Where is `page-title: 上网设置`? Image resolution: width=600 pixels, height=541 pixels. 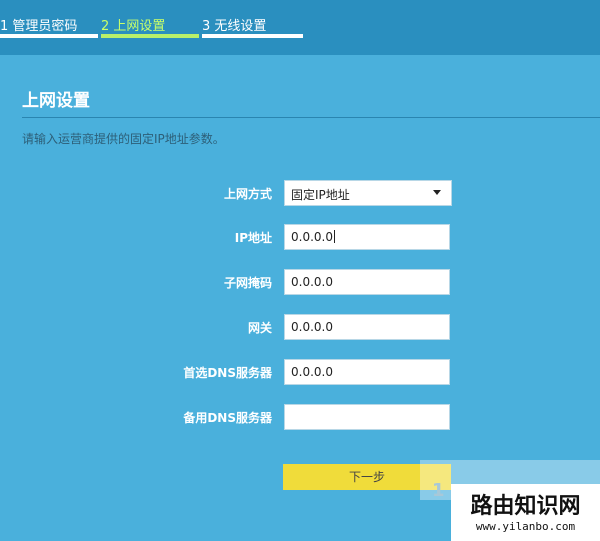 page-title: 上网设置 is located at coordinates (56, 101).